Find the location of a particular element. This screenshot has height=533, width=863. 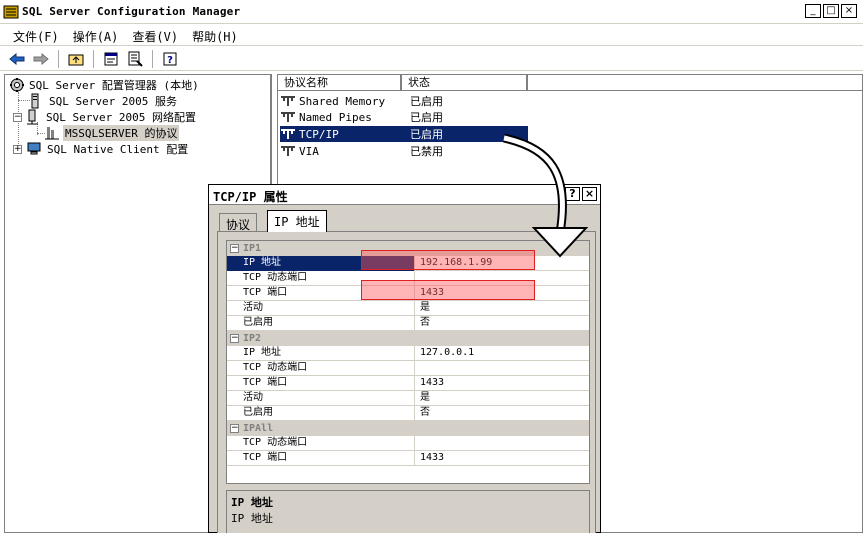

forward-button is located at coordinates (41, 59).